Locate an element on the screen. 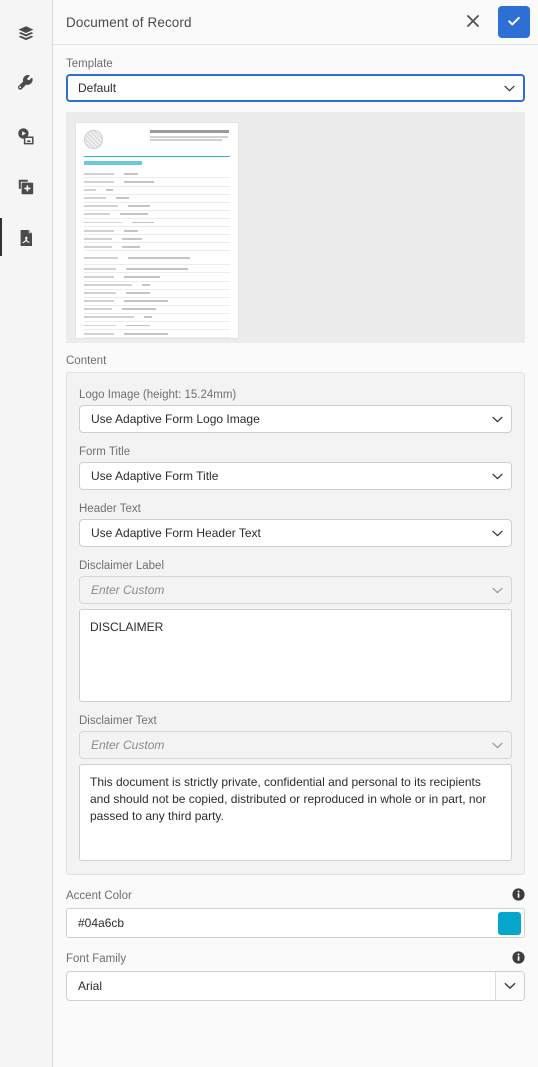  pdf-icon is located at coordinates (26, 238).